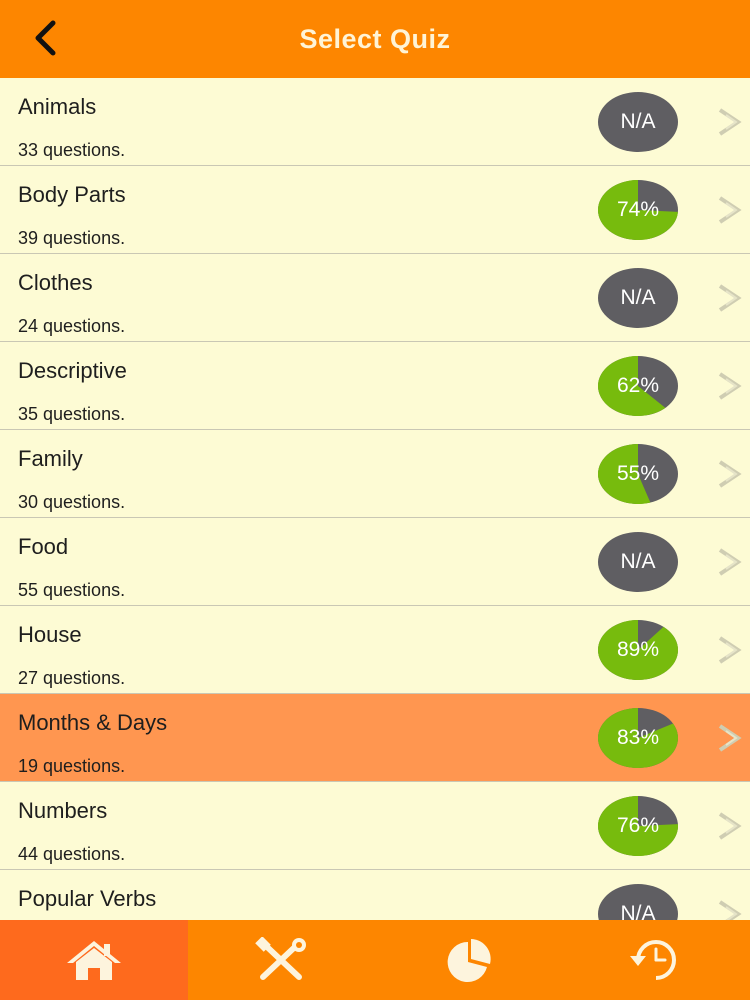  I want to click on score-badge: 55%, so click(638, 474).